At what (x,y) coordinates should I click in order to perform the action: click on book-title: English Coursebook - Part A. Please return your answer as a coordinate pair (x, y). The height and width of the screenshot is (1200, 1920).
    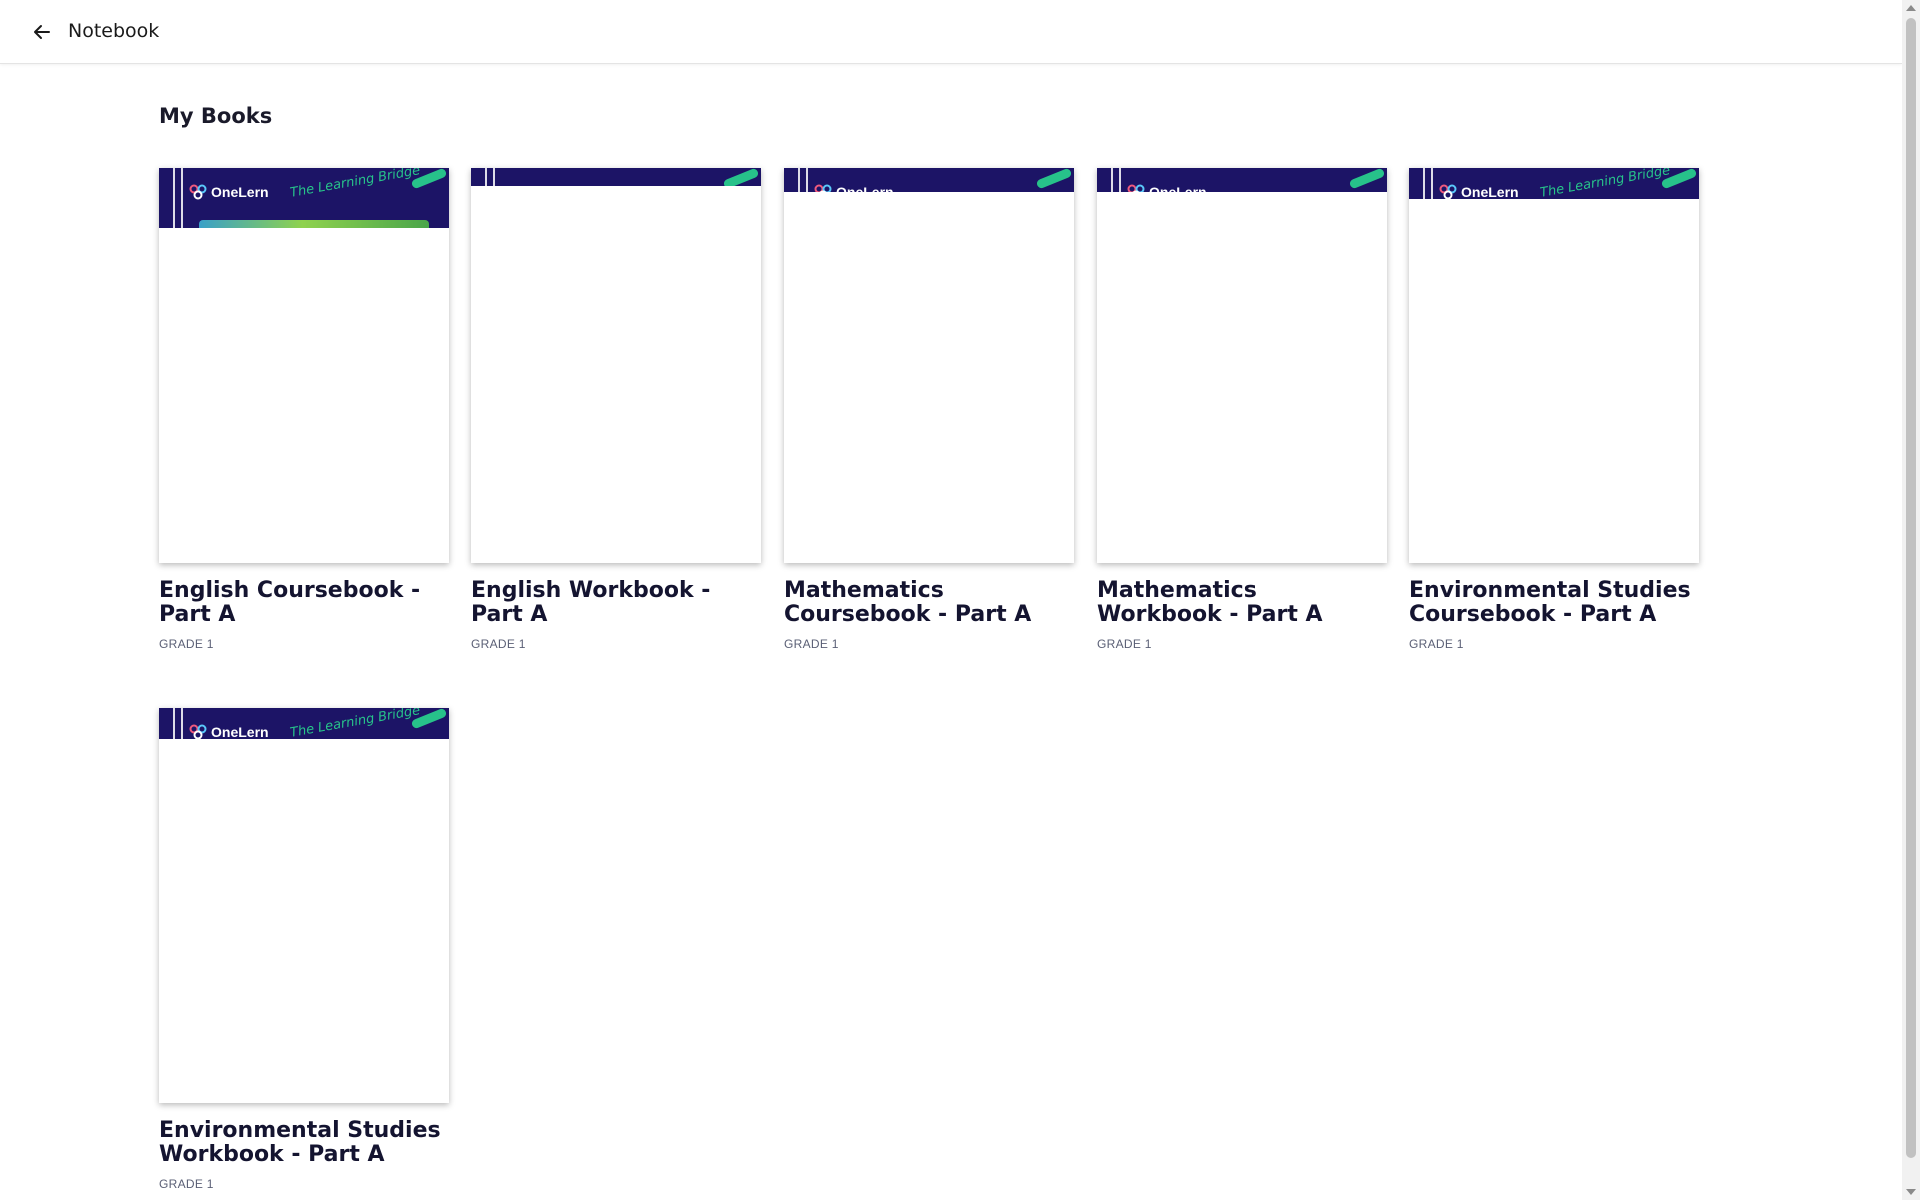
    Looking at the image, I should click on (304, 603).